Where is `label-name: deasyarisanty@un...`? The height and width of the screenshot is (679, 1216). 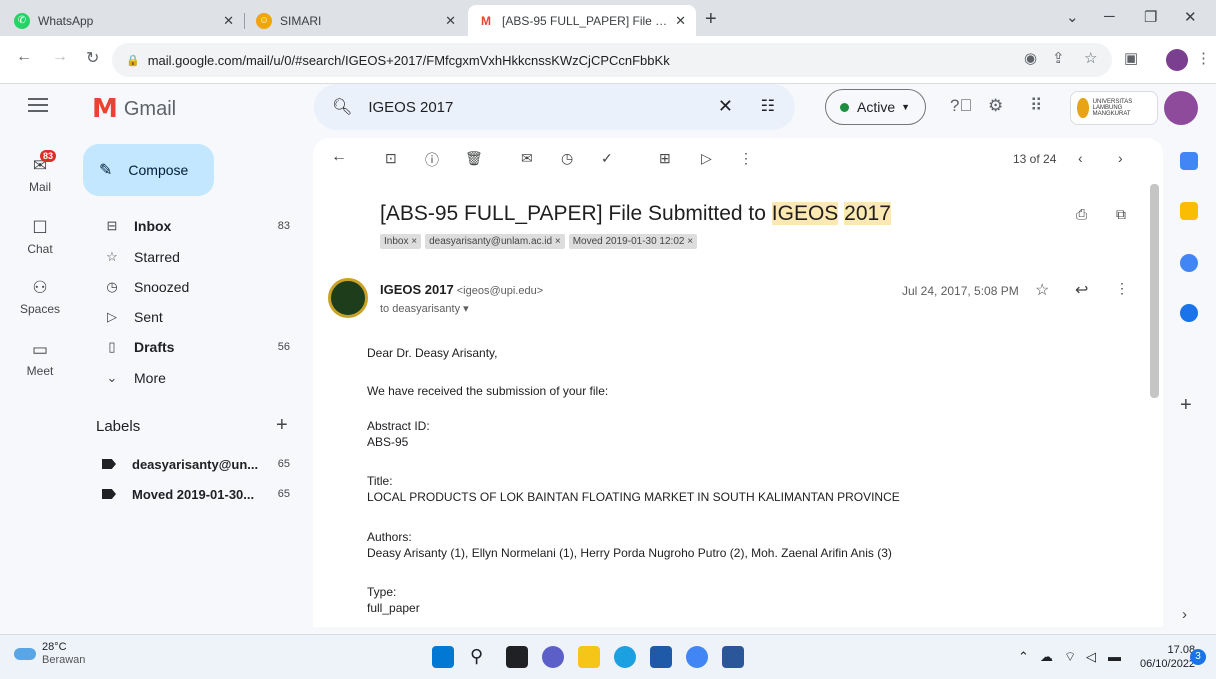
label-name: deasyarisanty@un... is located at coordinates (195, 464).